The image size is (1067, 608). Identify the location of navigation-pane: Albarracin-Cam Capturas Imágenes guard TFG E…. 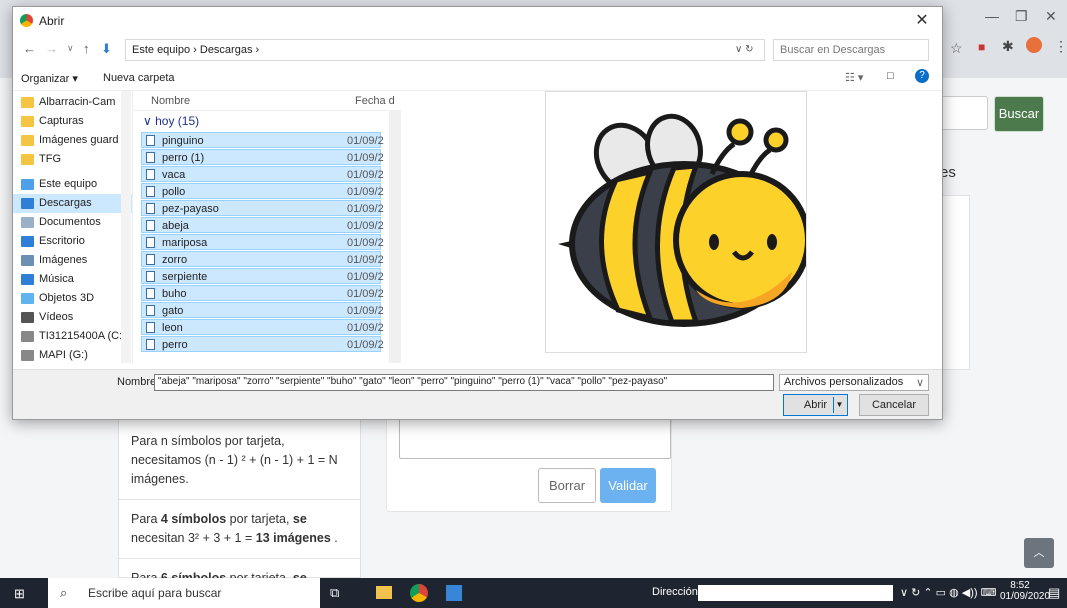
(73, 227).